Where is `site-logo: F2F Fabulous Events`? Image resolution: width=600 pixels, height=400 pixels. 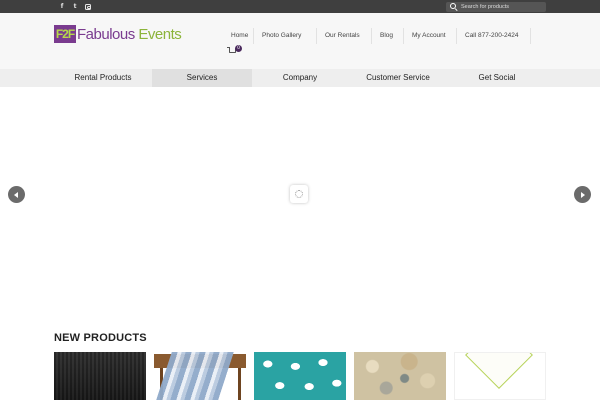 site-logo: F2F Fabulous Events is located at coordinates (118, 34).